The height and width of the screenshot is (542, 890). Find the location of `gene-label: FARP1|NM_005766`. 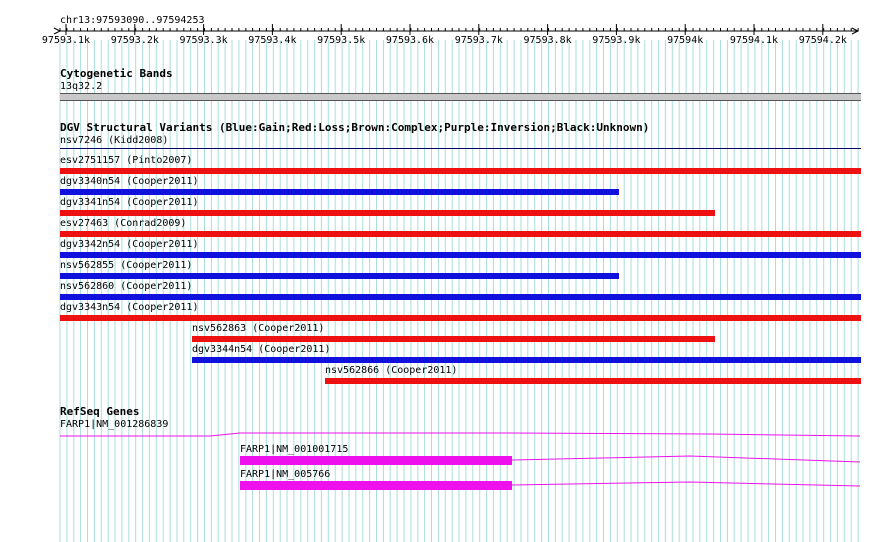

gene-label: FARP1|NM_005766 is located at coordinates (285, 474).